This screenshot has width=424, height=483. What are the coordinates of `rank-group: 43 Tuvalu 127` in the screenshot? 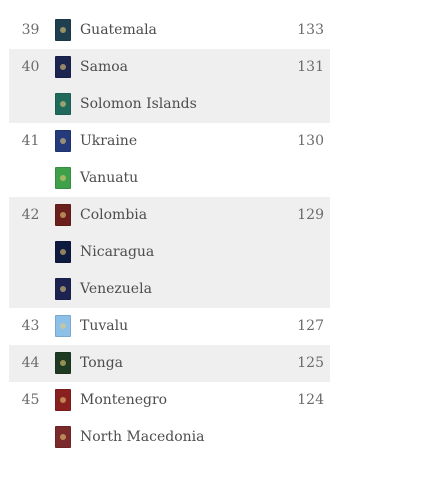 It's located at (169, 326).